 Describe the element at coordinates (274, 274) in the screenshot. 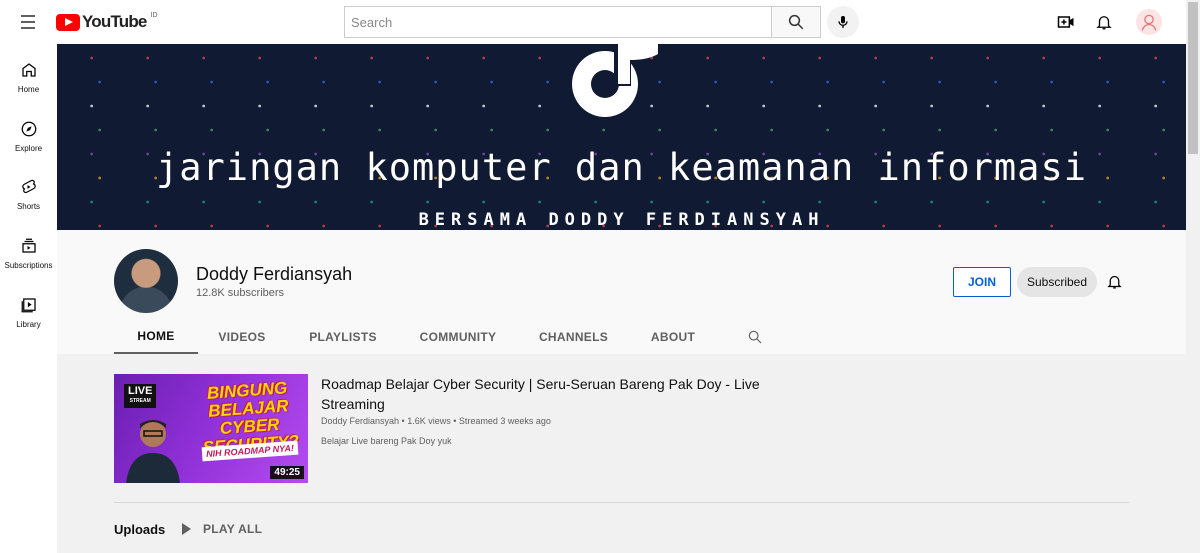

I see `channel-name: Doddy Ferdiansyah` at that location.